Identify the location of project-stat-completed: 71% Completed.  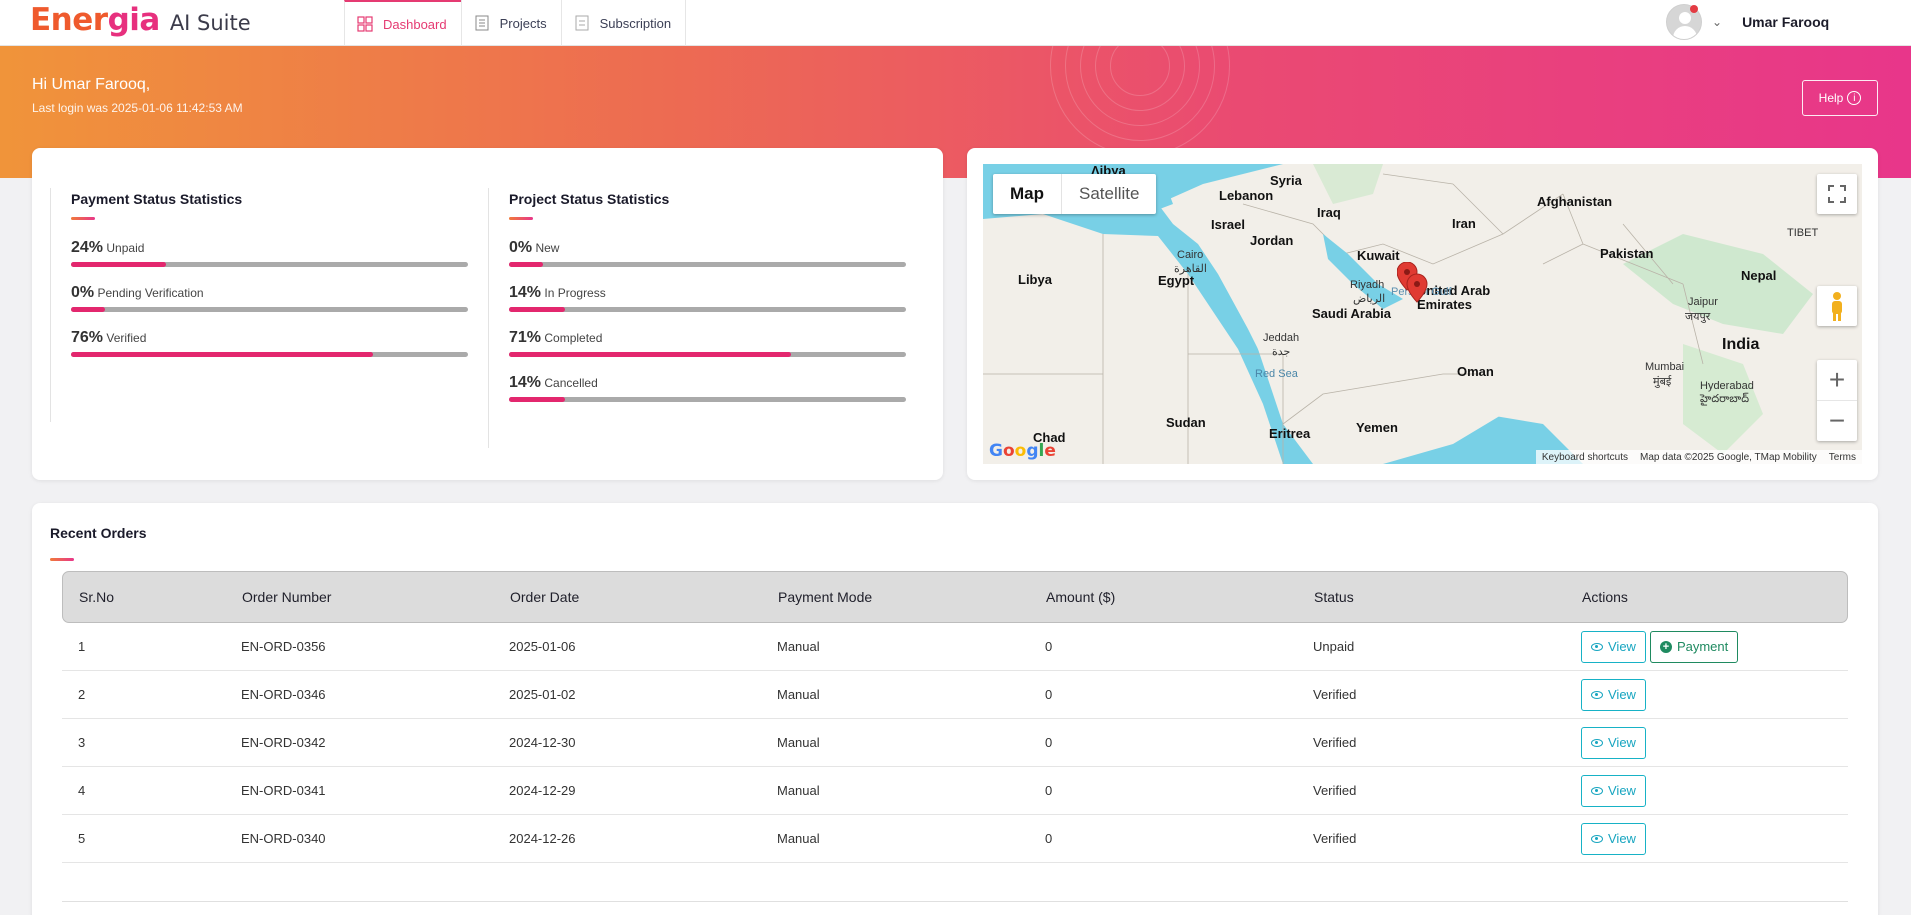
(708, 343).